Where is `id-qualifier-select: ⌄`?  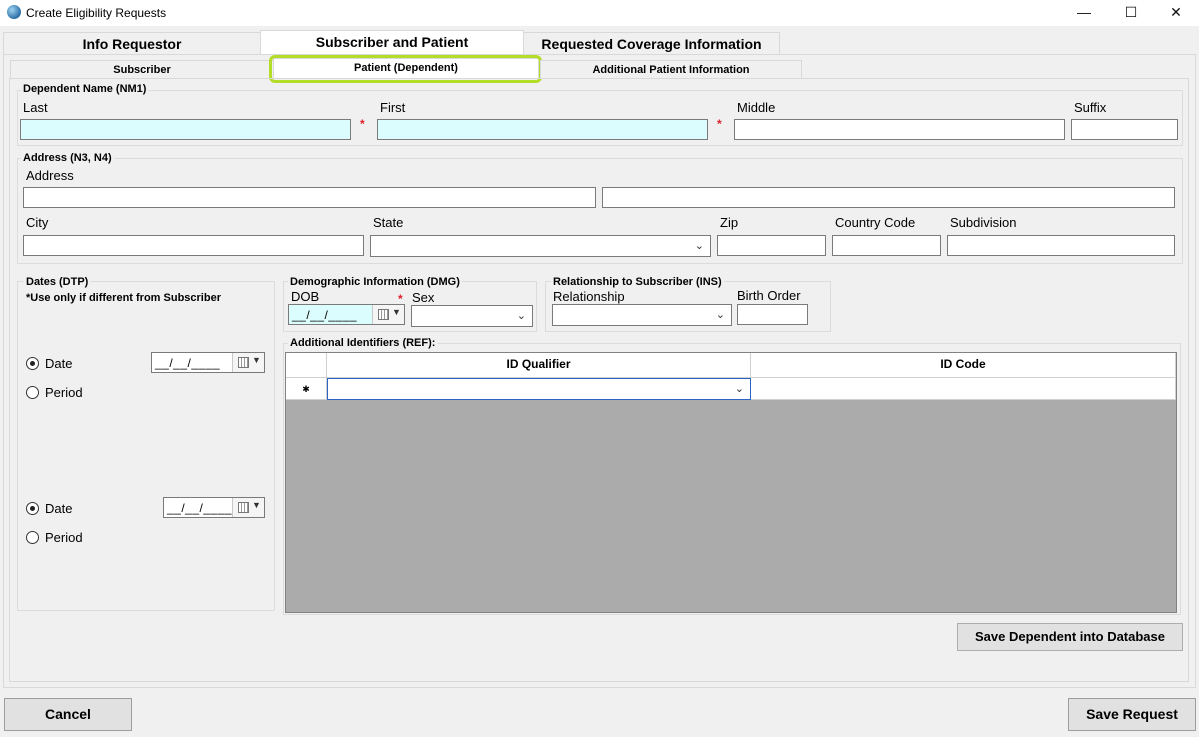 id-qualifier-select: ⌄ is located at coordinates (539, 389).